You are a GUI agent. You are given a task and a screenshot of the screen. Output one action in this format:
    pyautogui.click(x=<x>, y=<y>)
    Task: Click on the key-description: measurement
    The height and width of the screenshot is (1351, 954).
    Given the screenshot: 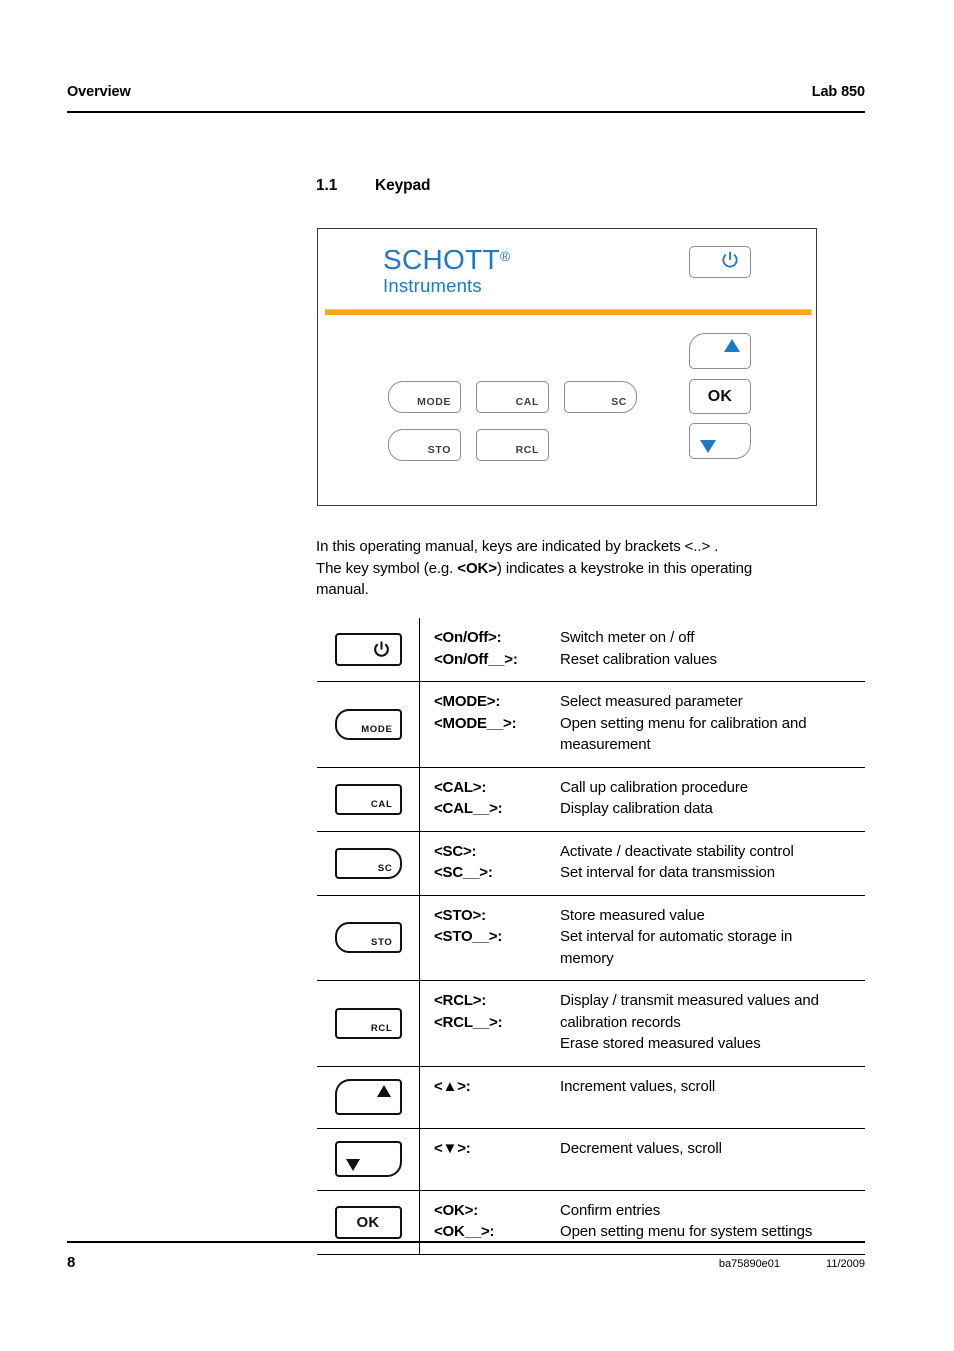 What is the action you would take?
    pyautogui.click(x=605, y=744)
    